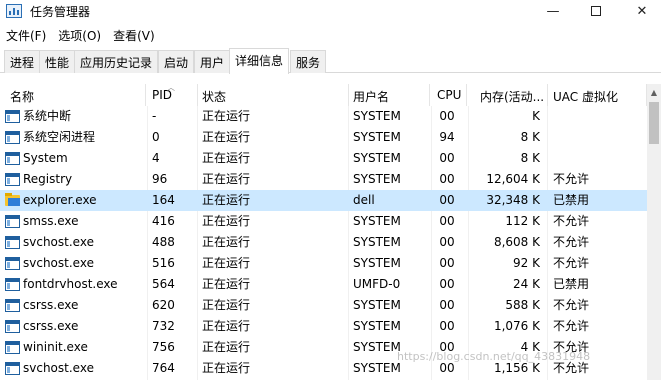 Image resolution: width=661 pixels, height=380 pixels. Describe the element at coordinates (156, 137) in the screenshot. I see `process-pid: 0` at that location.